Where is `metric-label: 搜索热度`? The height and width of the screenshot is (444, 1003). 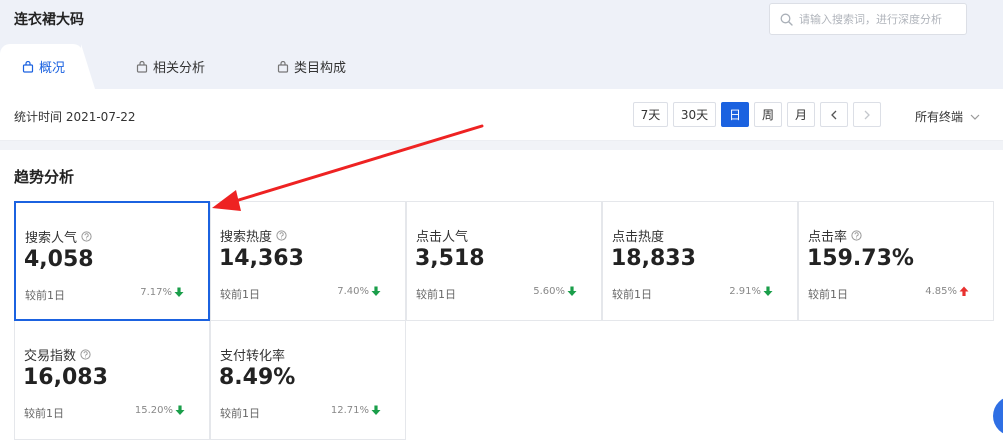 metric-label: 搜索热度 is located at coordinates (253, 235).